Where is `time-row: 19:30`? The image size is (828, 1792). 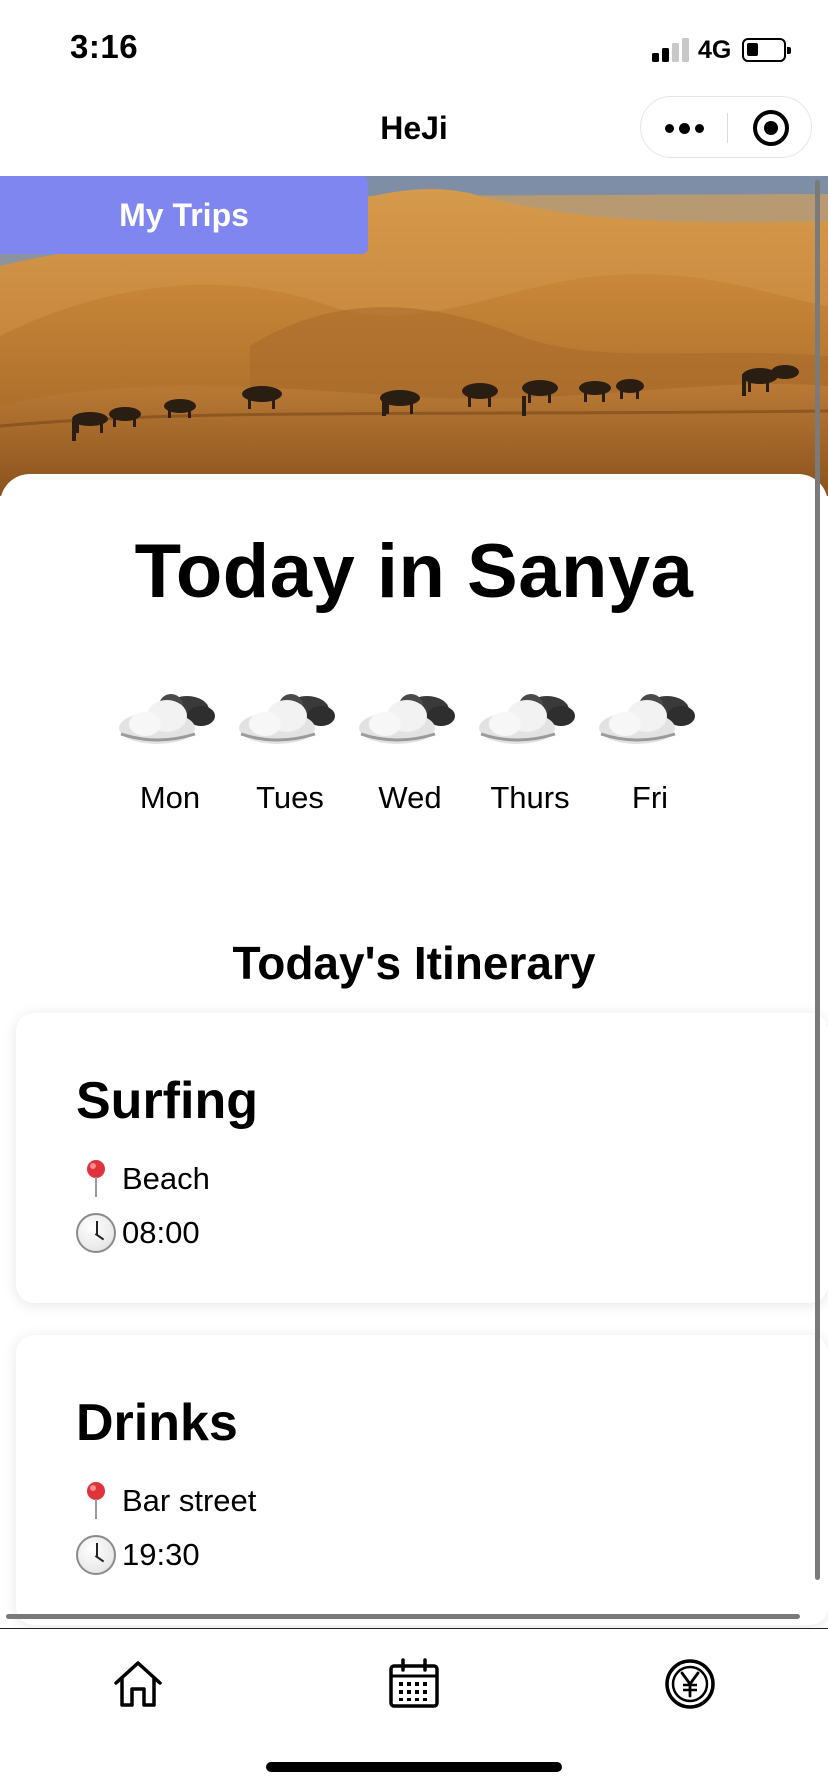
time-row: 19:30 is located at coordinates (138, 1555).